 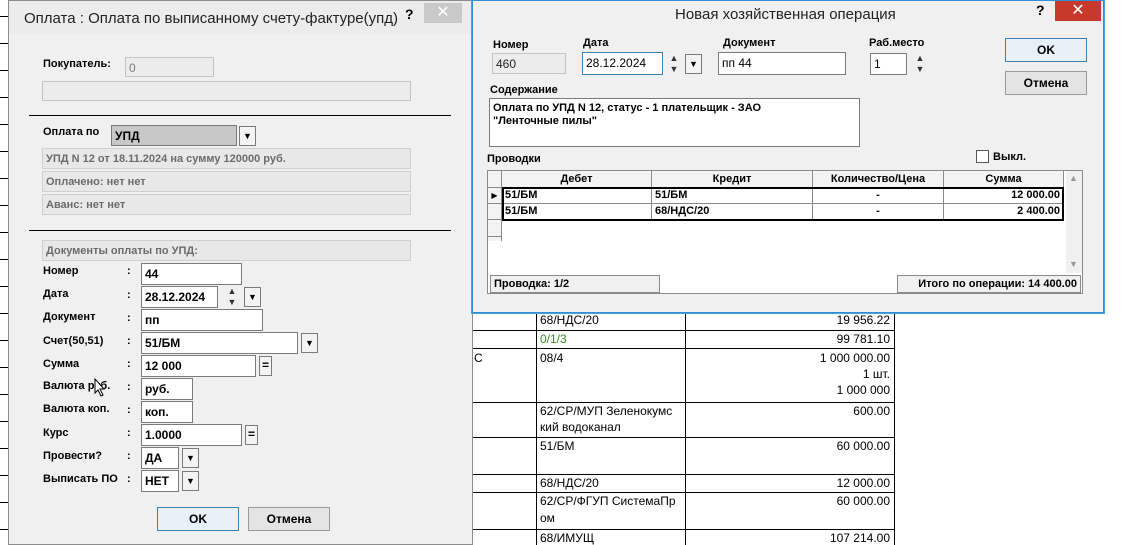 What do you see at coordinates (198, 366) in the screenshot?
I see `sum-field: 12 000` at bounding box center [198, 366].